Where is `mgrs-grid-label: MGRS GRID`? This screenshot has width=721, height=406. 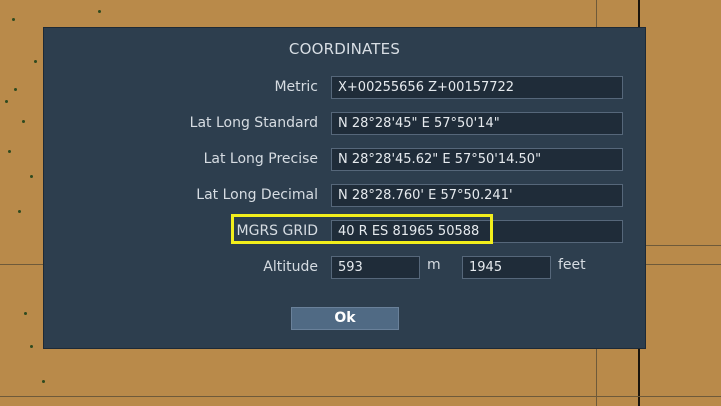 mgrs-grid-label: MGRS GRID is located at coordinates (277, 231).